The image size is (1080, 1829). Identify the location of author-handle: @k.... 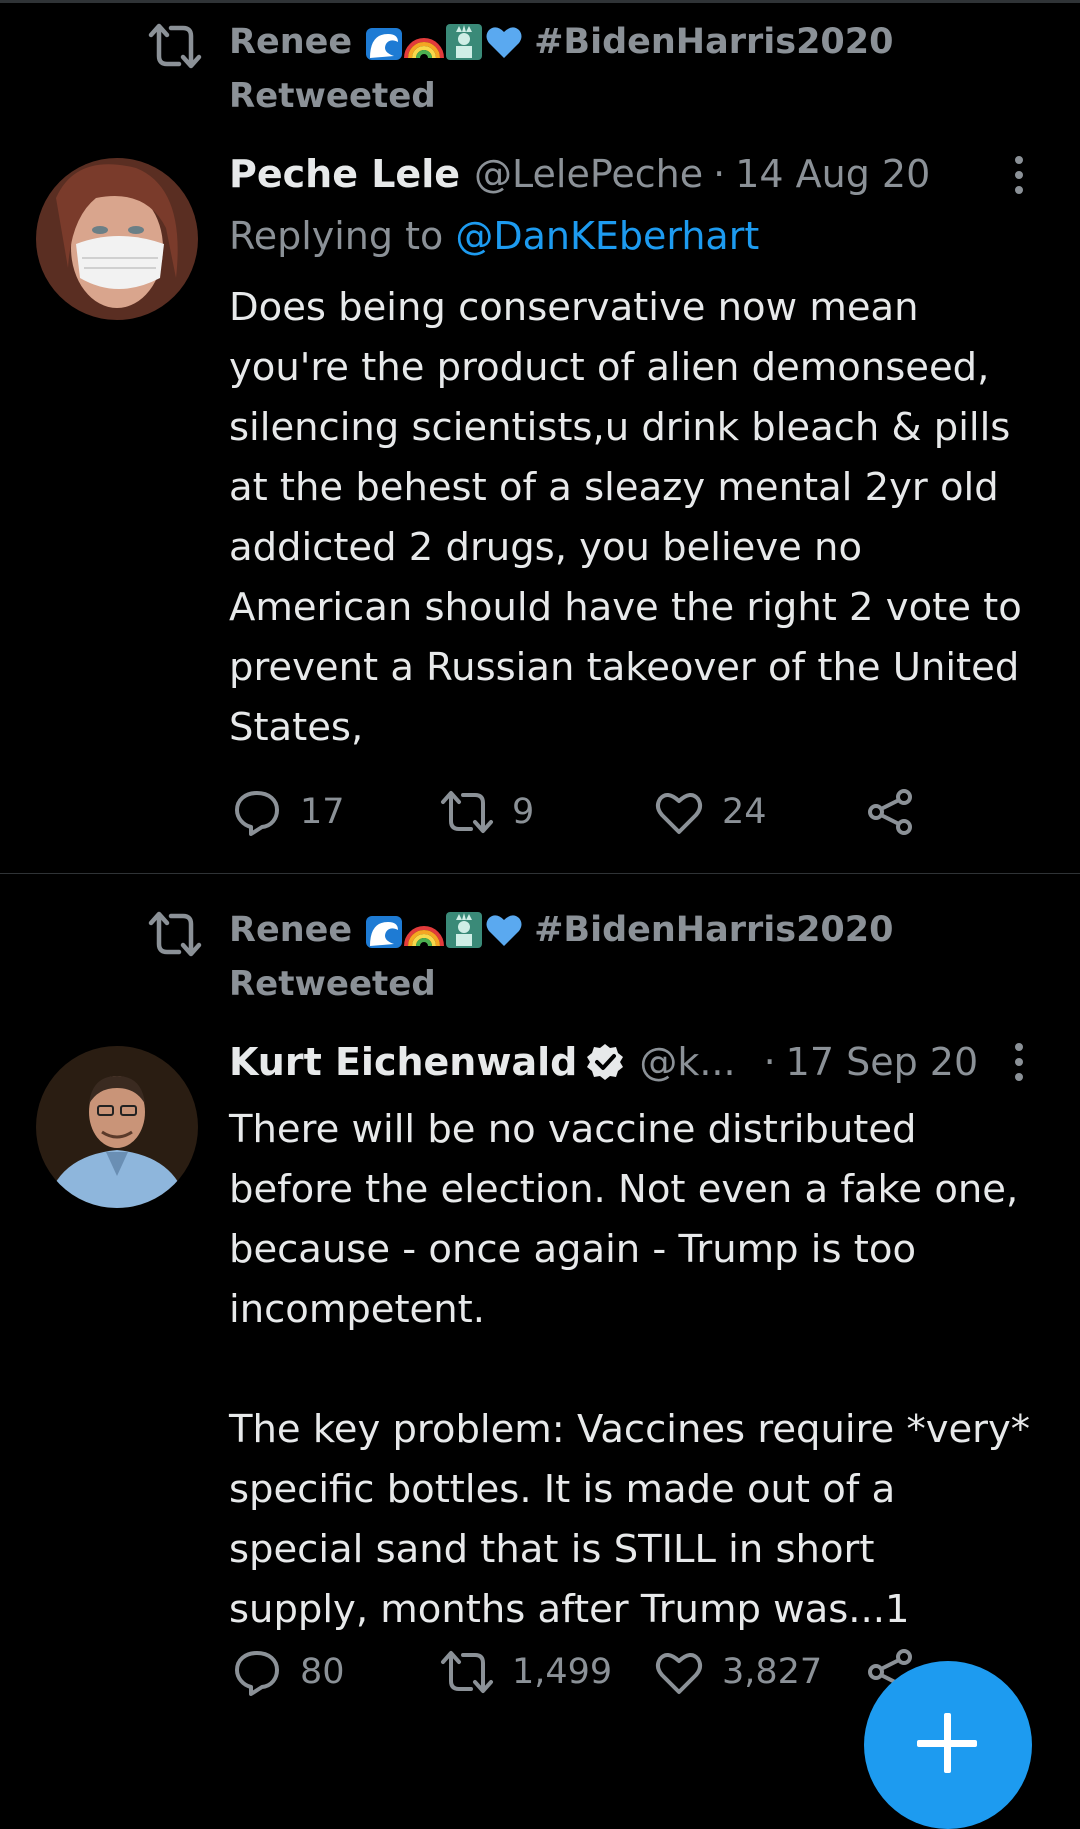
(687, 1062).